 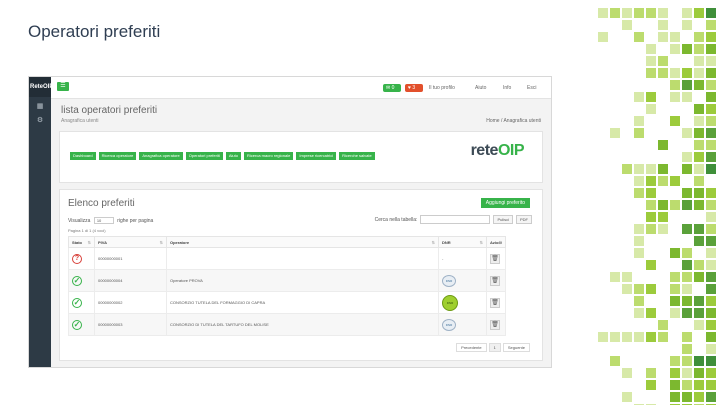 I want to click on profile-link: Il tuo profilo, so click(x=442, y=88).